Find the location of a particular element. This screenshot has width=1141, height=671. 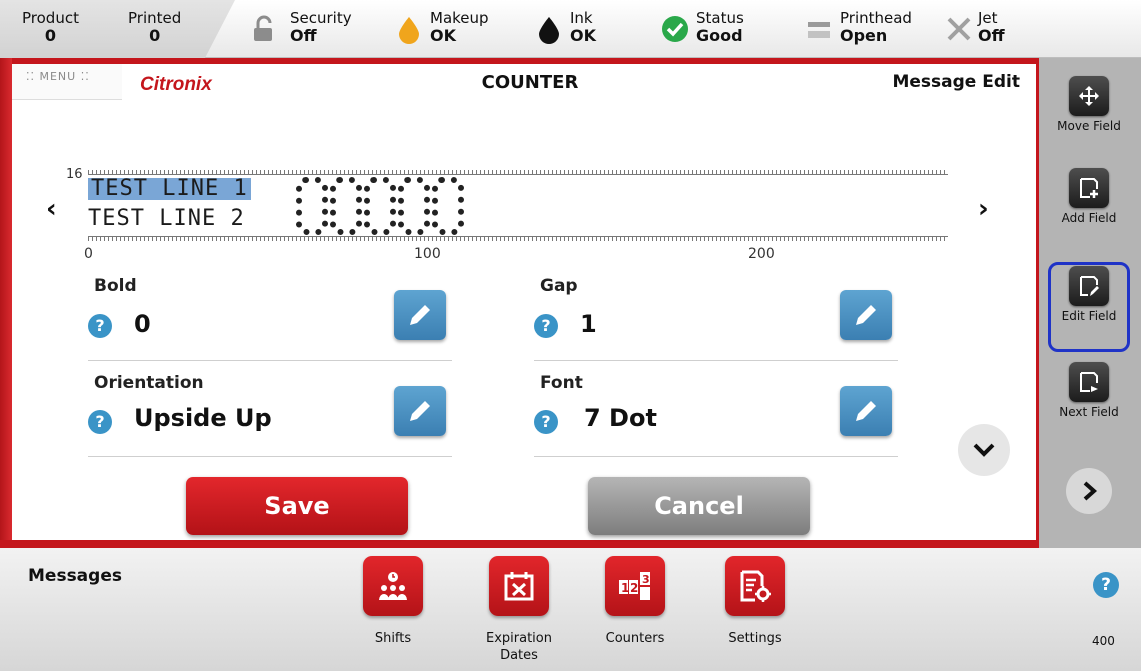

panel-frame-left is located at coordinates (6, 303).